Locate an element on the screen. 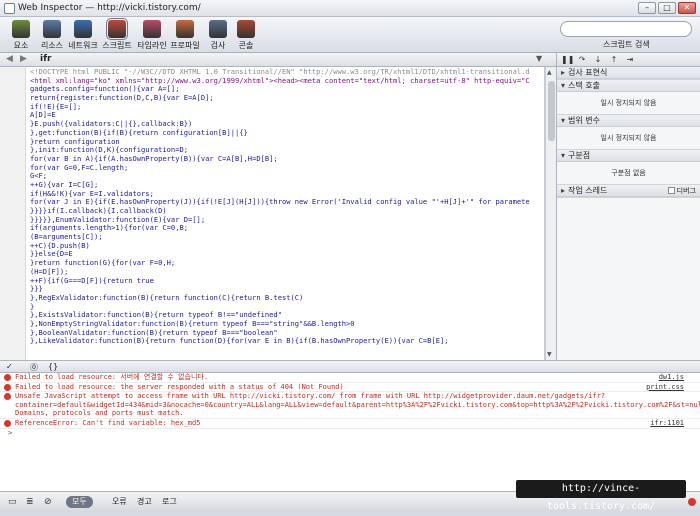 Image resolution: width=700 pixels, height=516 pixels. step-into-icon: ↓ is located at coordinates (598, 59).